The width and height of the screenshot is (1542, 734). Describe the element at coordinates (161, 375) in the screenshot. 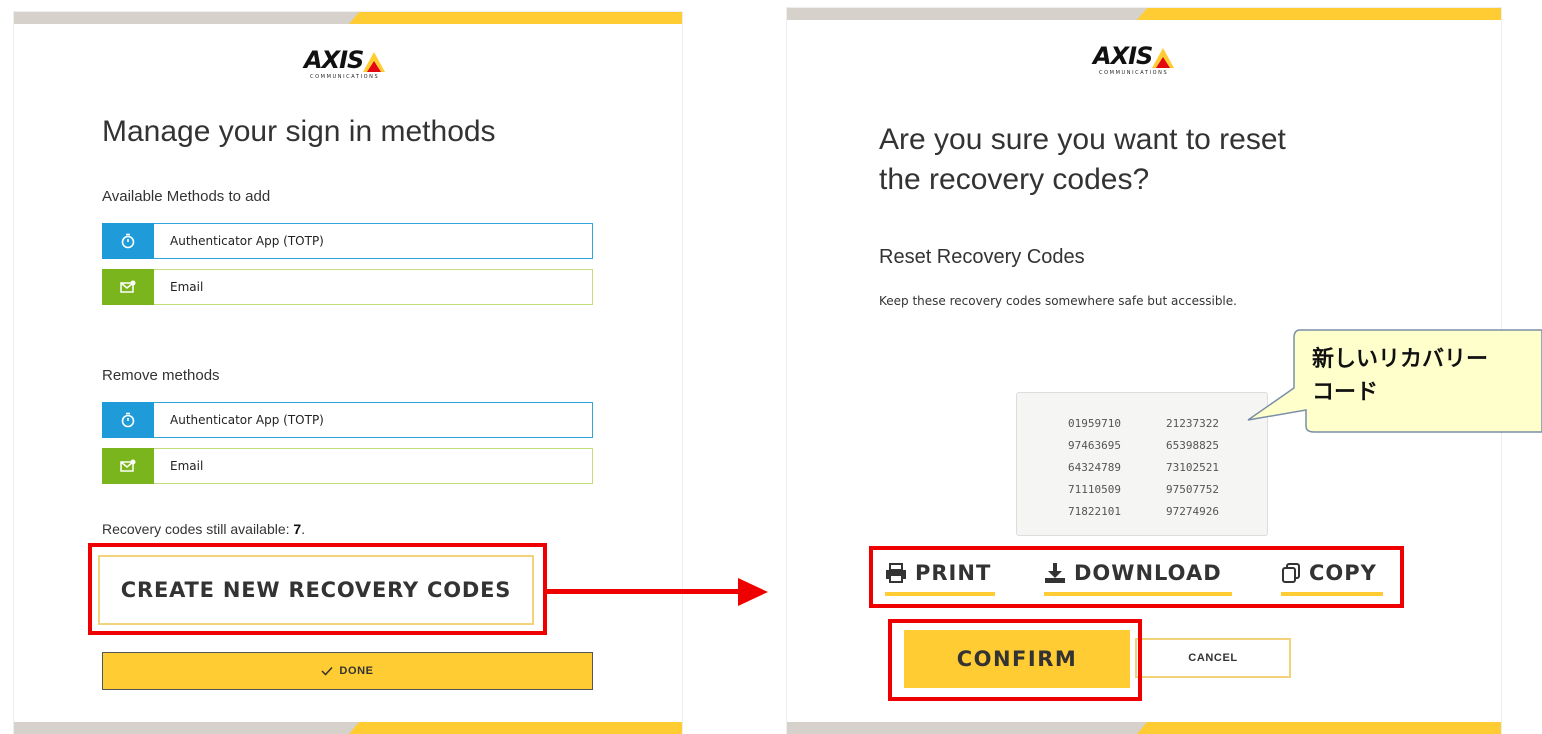

I see `remove-methods-label: Remove methods` at that location.